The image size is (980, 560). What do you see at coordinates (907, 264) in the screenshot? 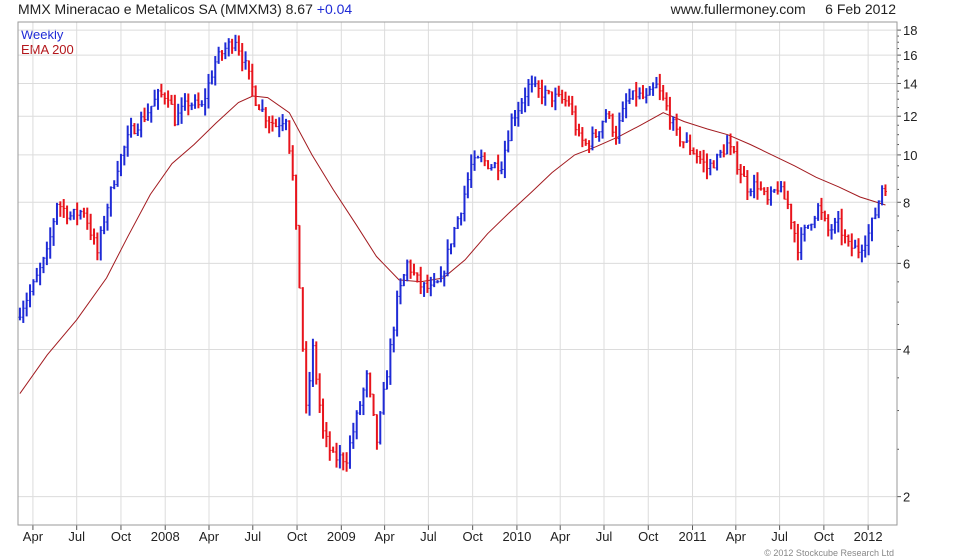
I see `y-axis: 2 4 6 8 10 12 14 16 18` at bounding box center [907, 264].